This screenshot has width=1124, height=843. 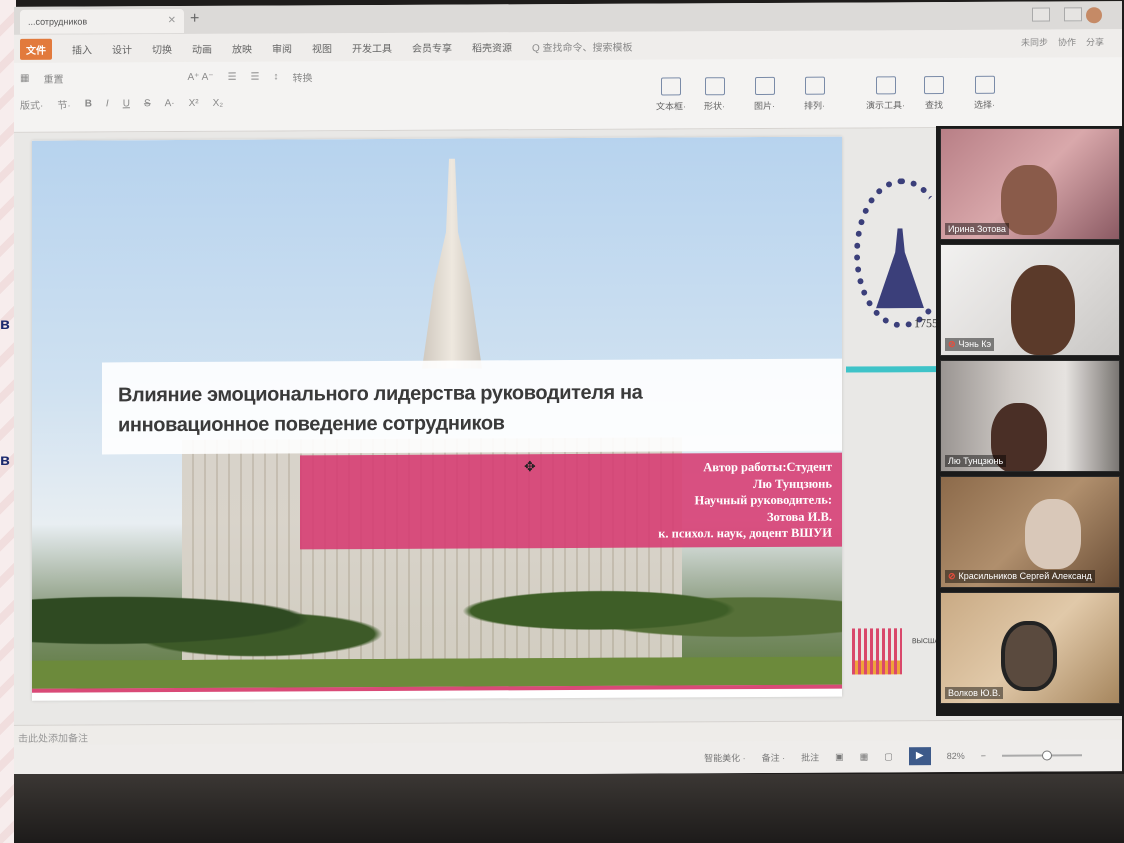 What do you see at coordinates (202, 47) in the screenshot?
I see `menu-item: 动画` at bounding box center [202, 47].